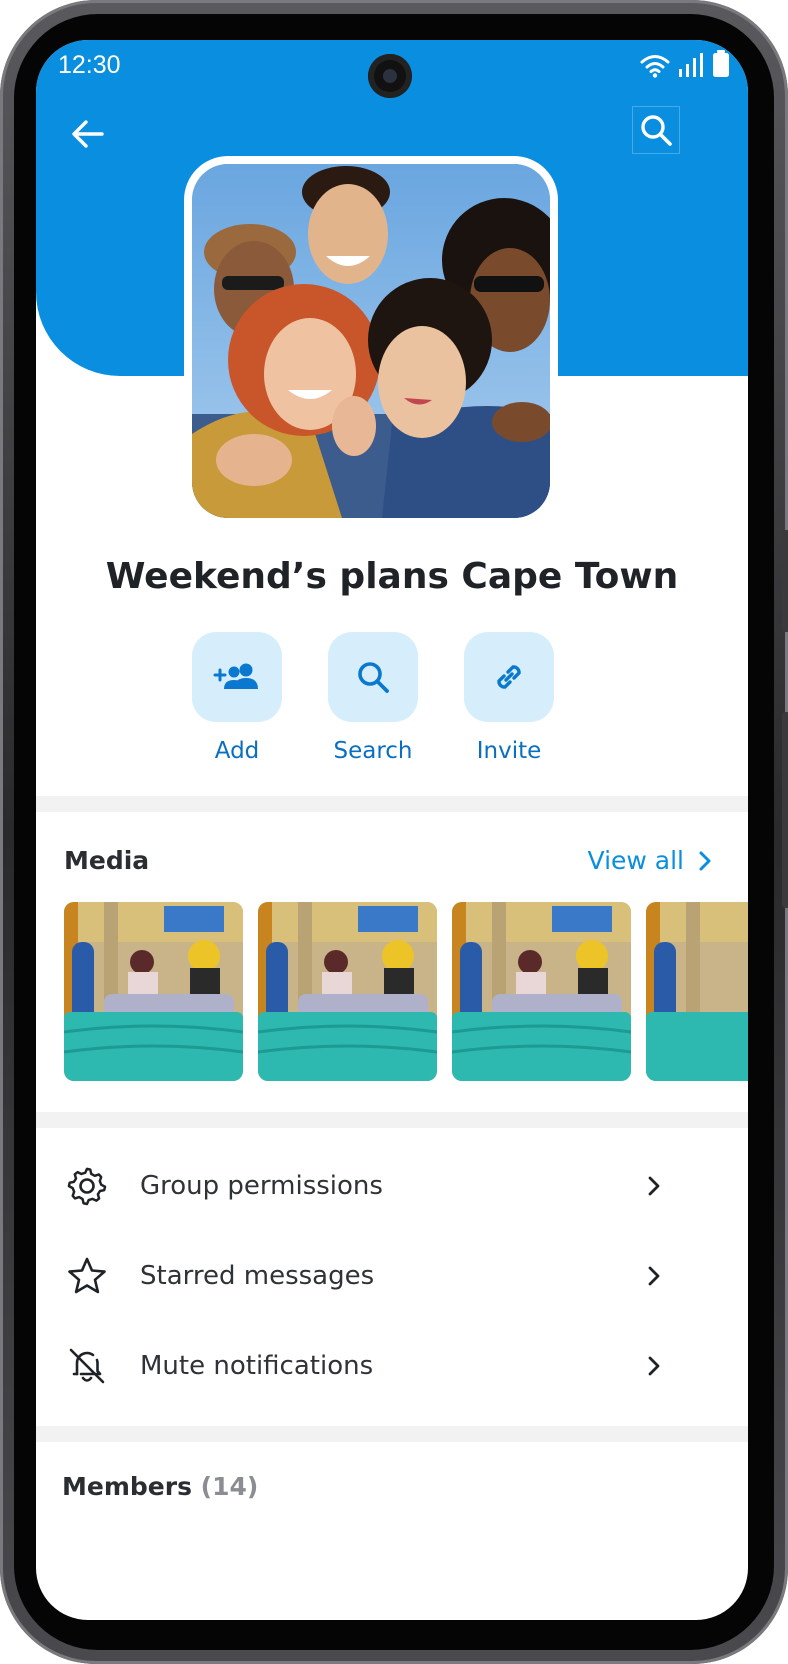 The width and height of the screenshot is (788, 1664). I want to click on header-search-button, so click(656, 130).